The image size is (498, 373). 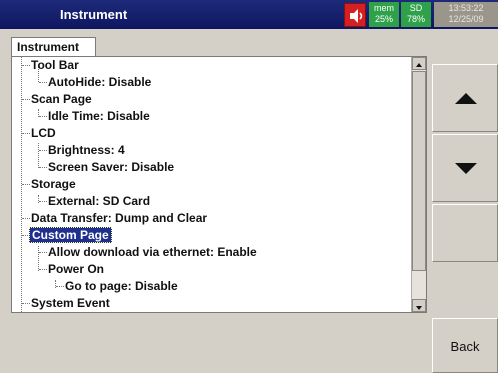 I want to click on clock-time: 13:53:22, so click(x=466, y=8).